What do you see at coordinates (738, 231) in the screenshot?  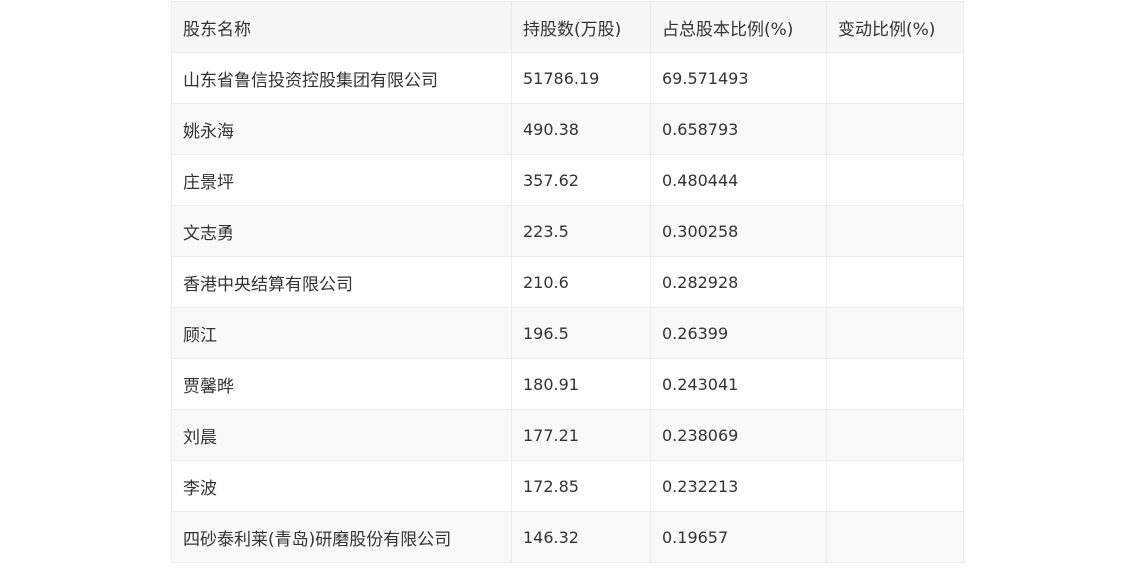 I see `share-ratio-cell: 0.300258` at bounding box center [738, 231].